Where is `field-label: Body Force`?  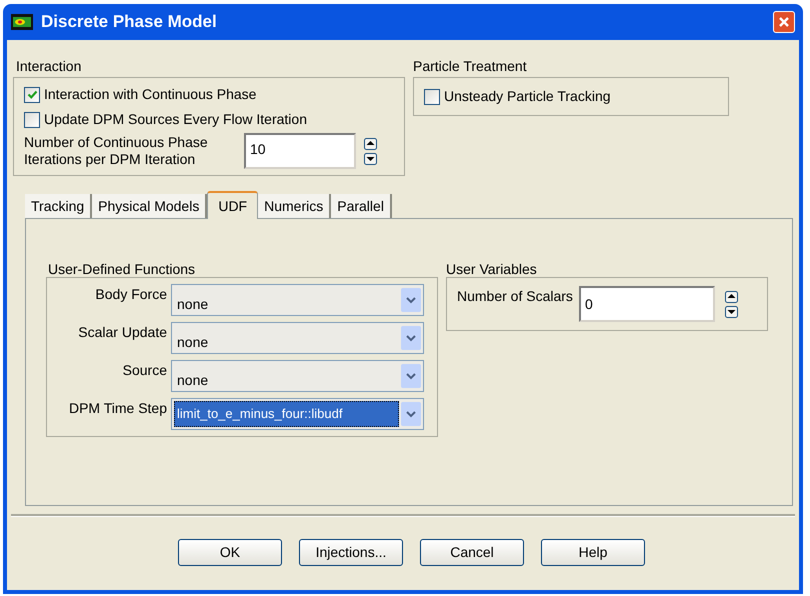 field-label: Body Force is located at coordinates (130, 294).